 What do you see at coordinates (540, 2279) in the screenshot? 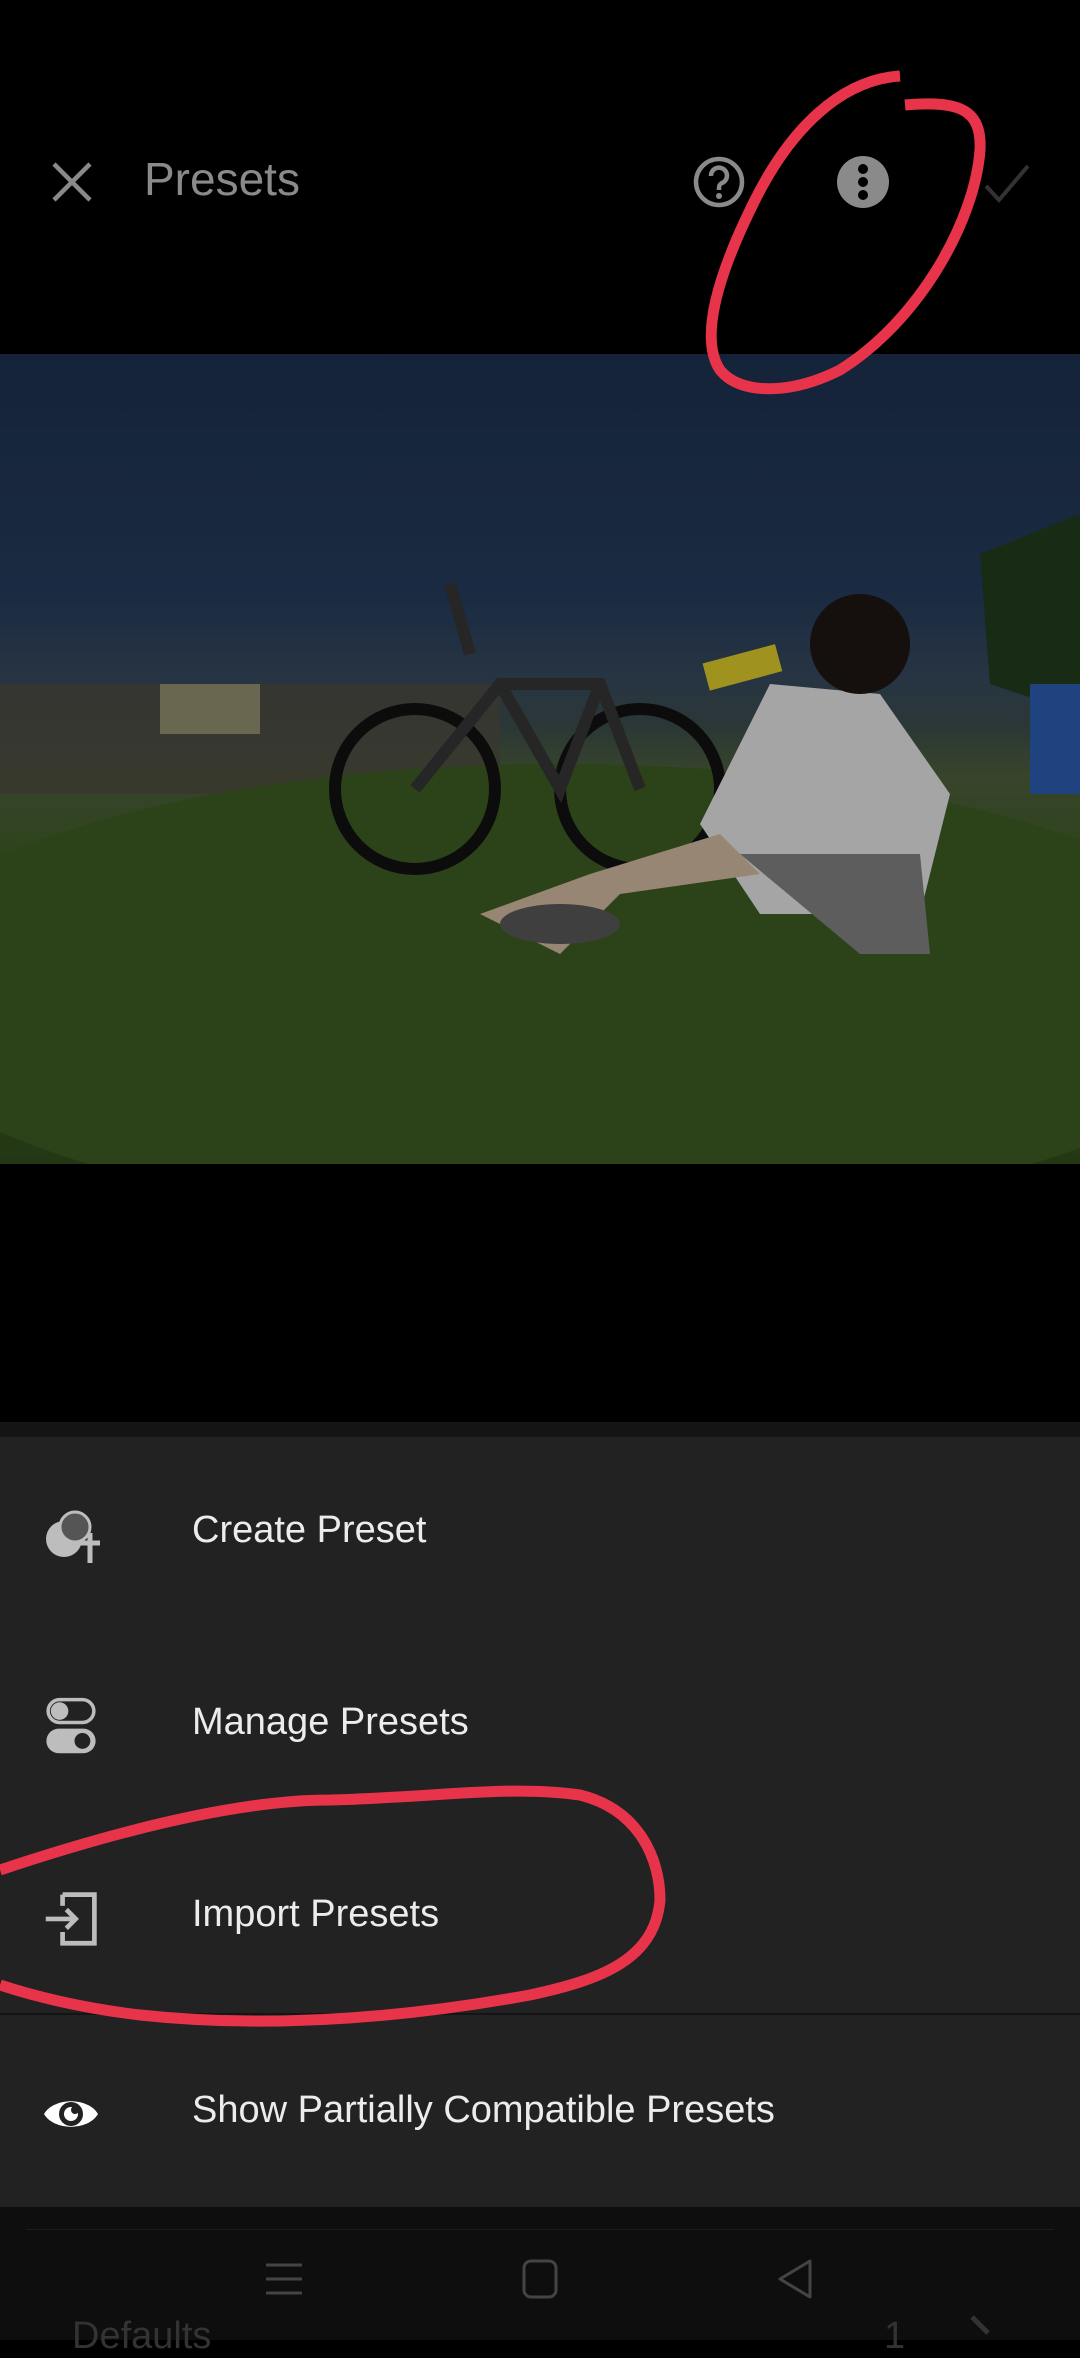
I see `home-icon` at bounding box center [540, 2279].